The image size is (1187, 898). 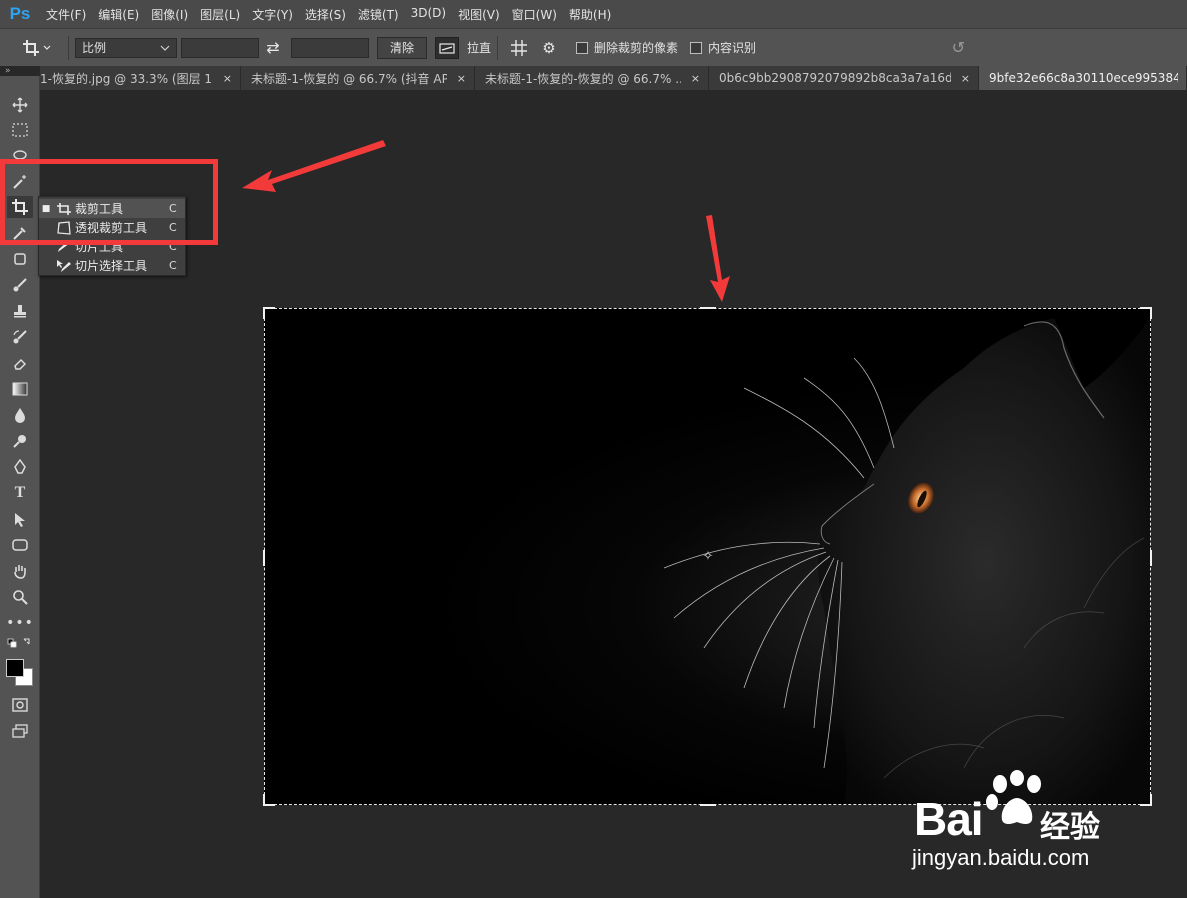 What do you see at coordinates (1001, 857) in the screenshot?
I see `watermark-url: jingyan.baidu.com` at bounding box center [1001, 857].